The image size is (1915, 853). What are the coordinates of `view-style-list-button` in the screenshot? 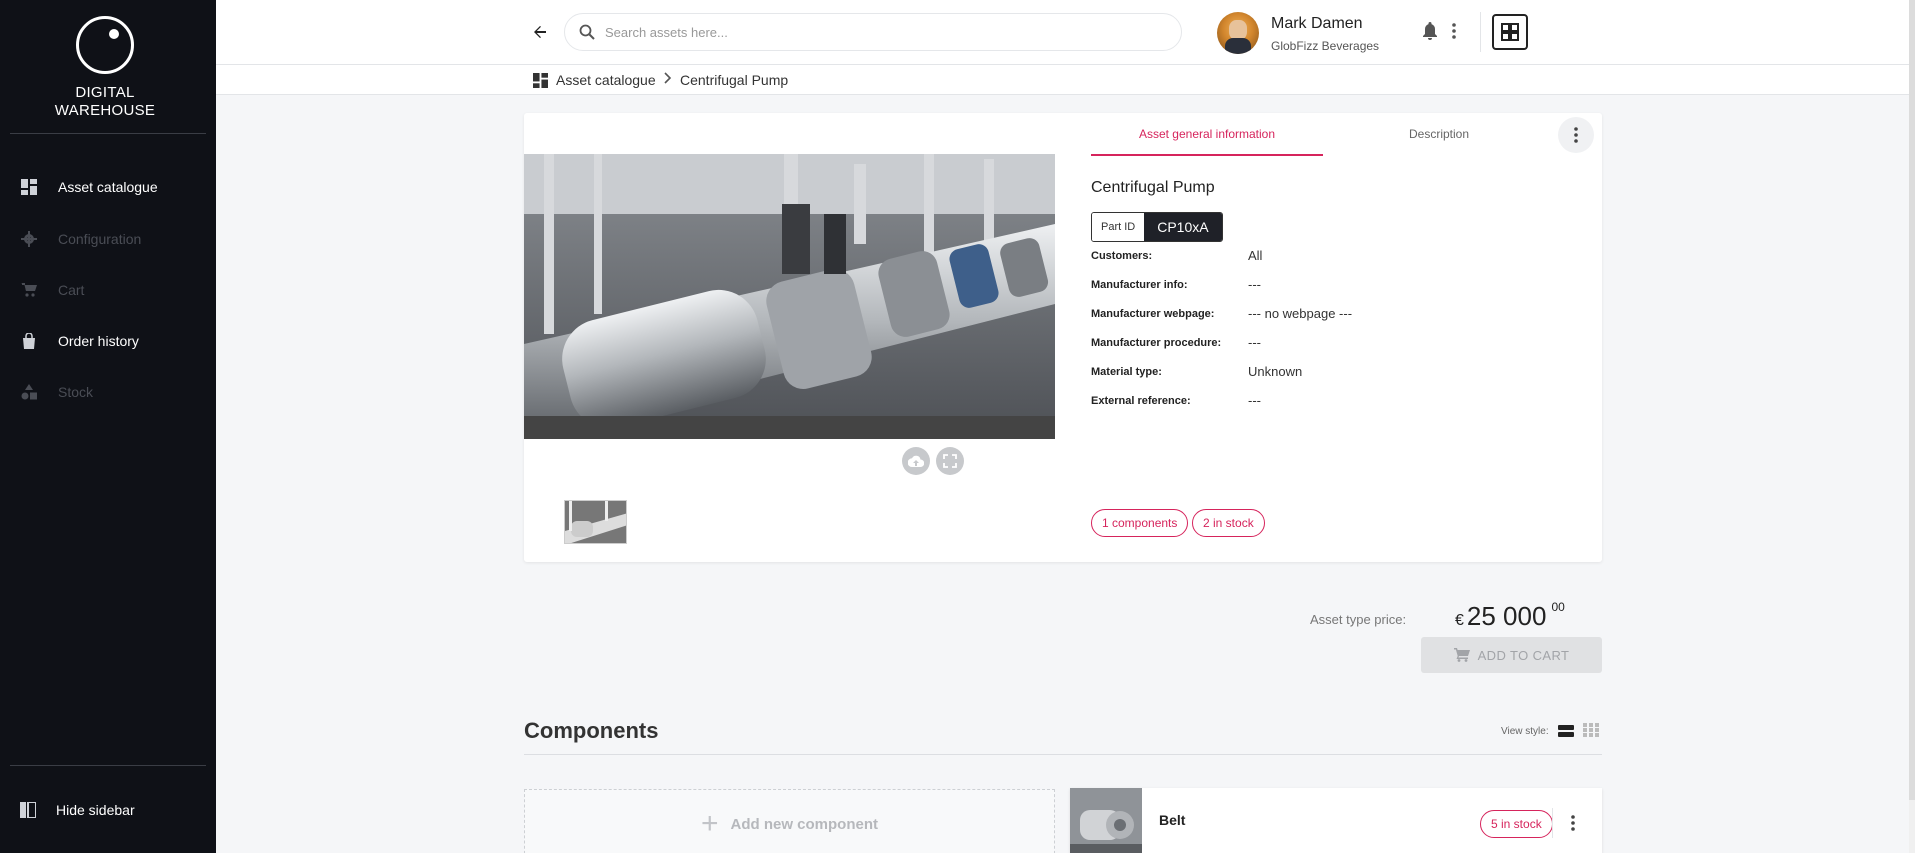 It's located at (1566, 733).